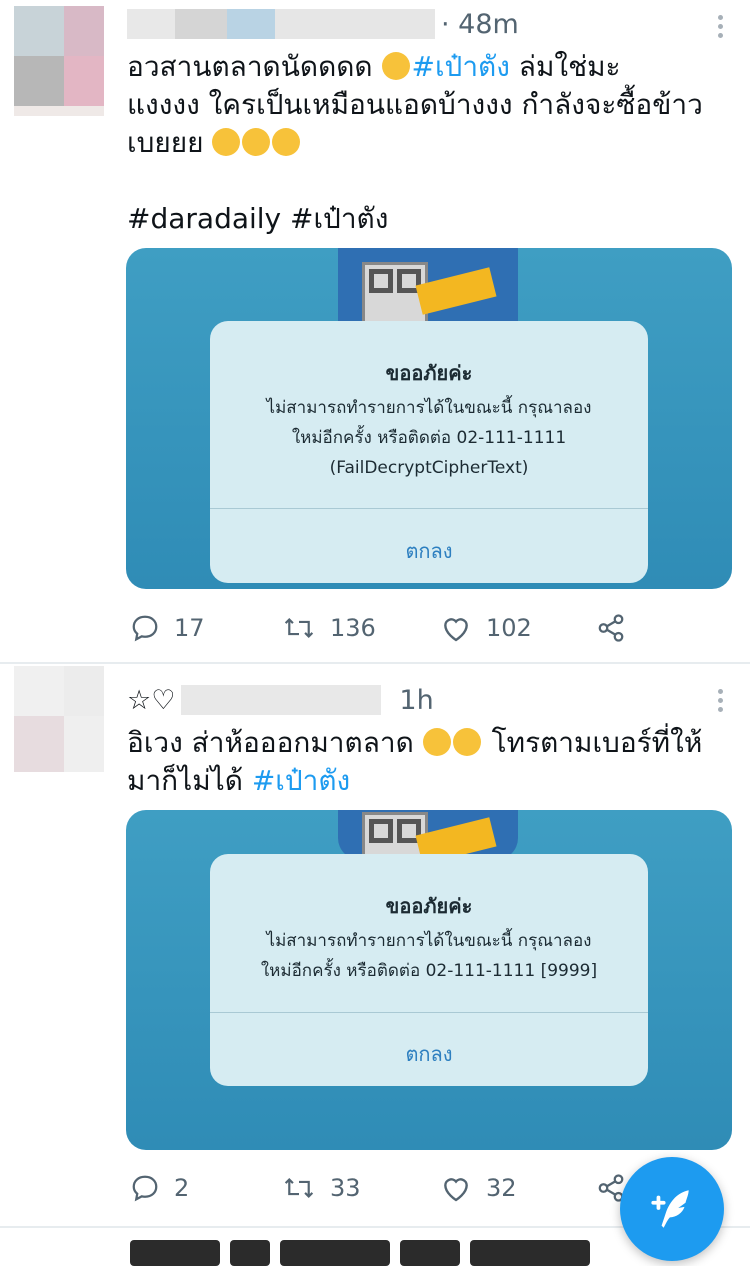 The width and height of the screenshot is (750, 1266). I want to click on next-tweet-preview, so click(360, 1253).